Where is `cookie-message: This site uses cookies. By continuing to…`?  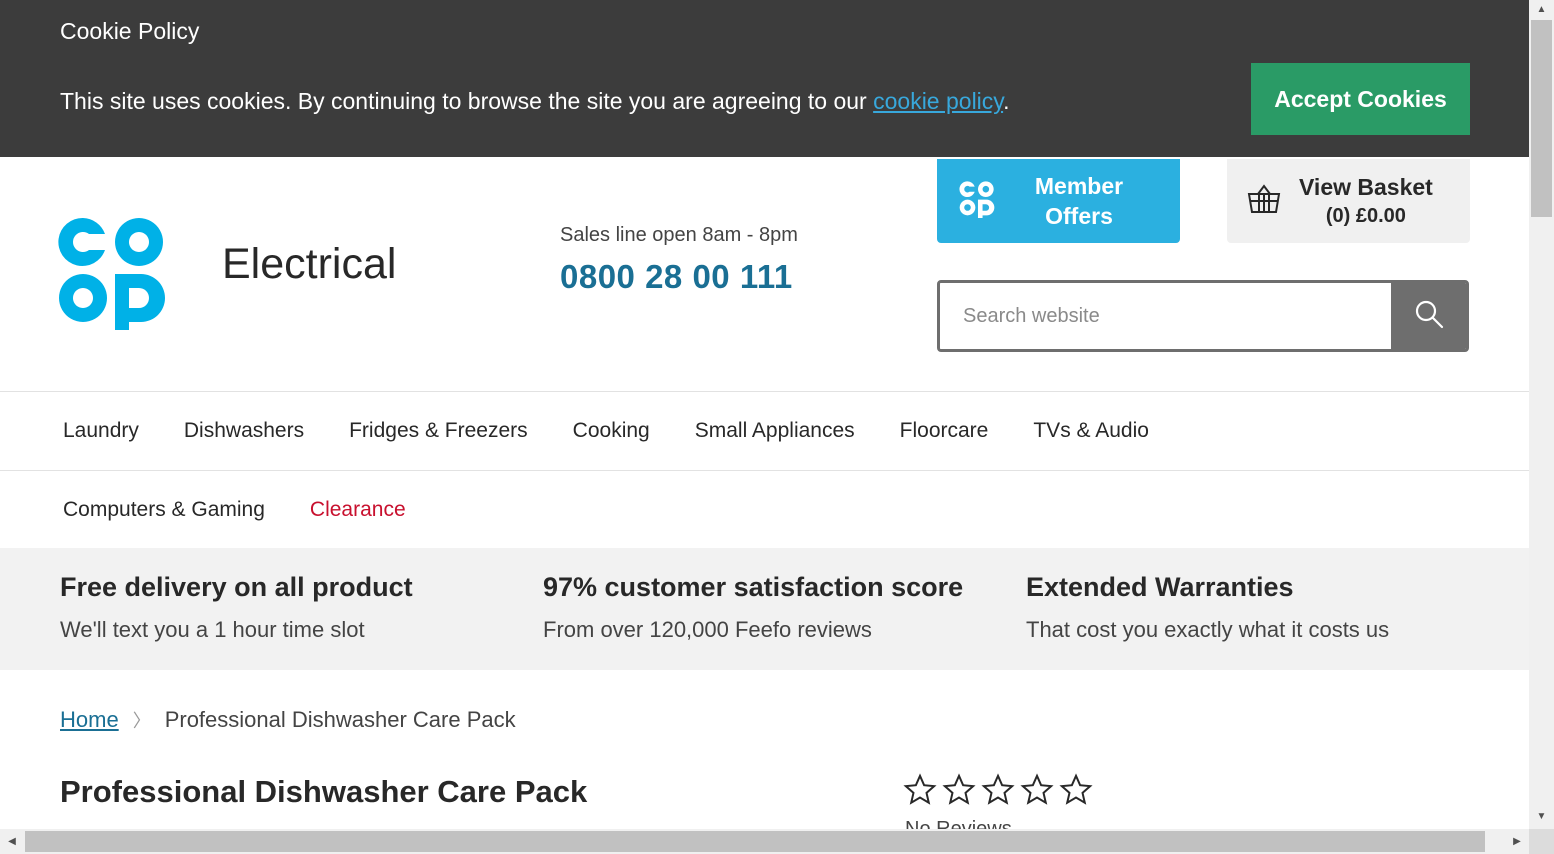
cookie-message: This site uses cookies. By continuing to… is located at coordinates (534, 101).